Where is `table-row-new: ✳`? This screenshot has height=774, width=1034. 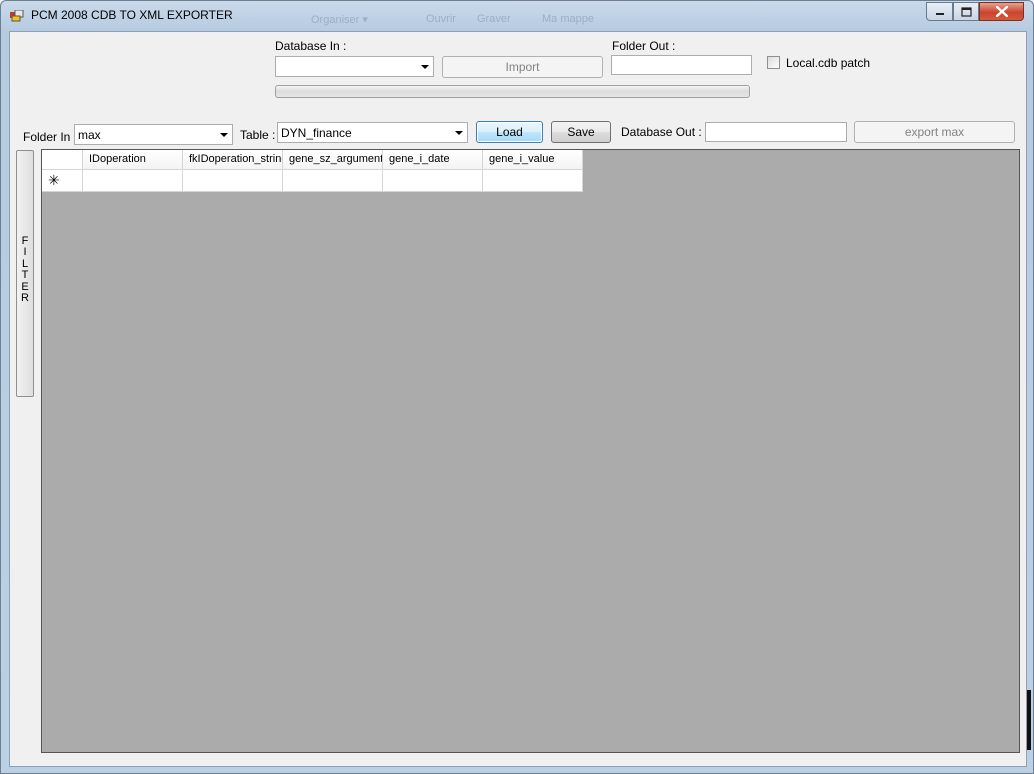 table-row-new: ✳ is located at coordinates (312, 181).